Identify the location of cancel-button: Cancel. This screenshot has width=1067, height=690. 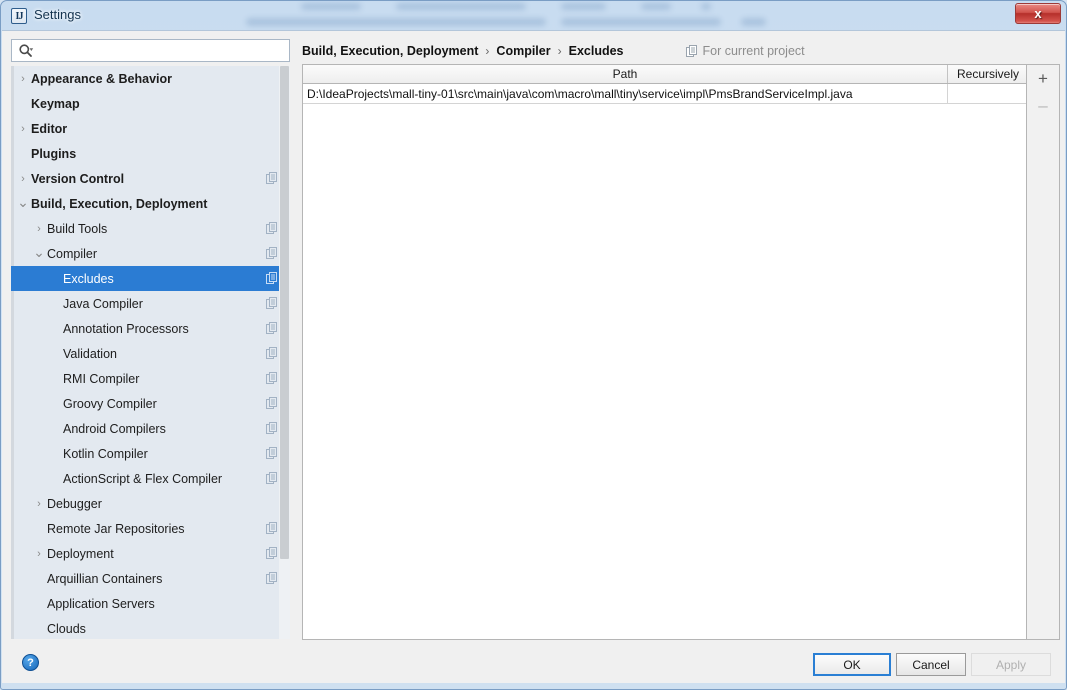
(931, 664).